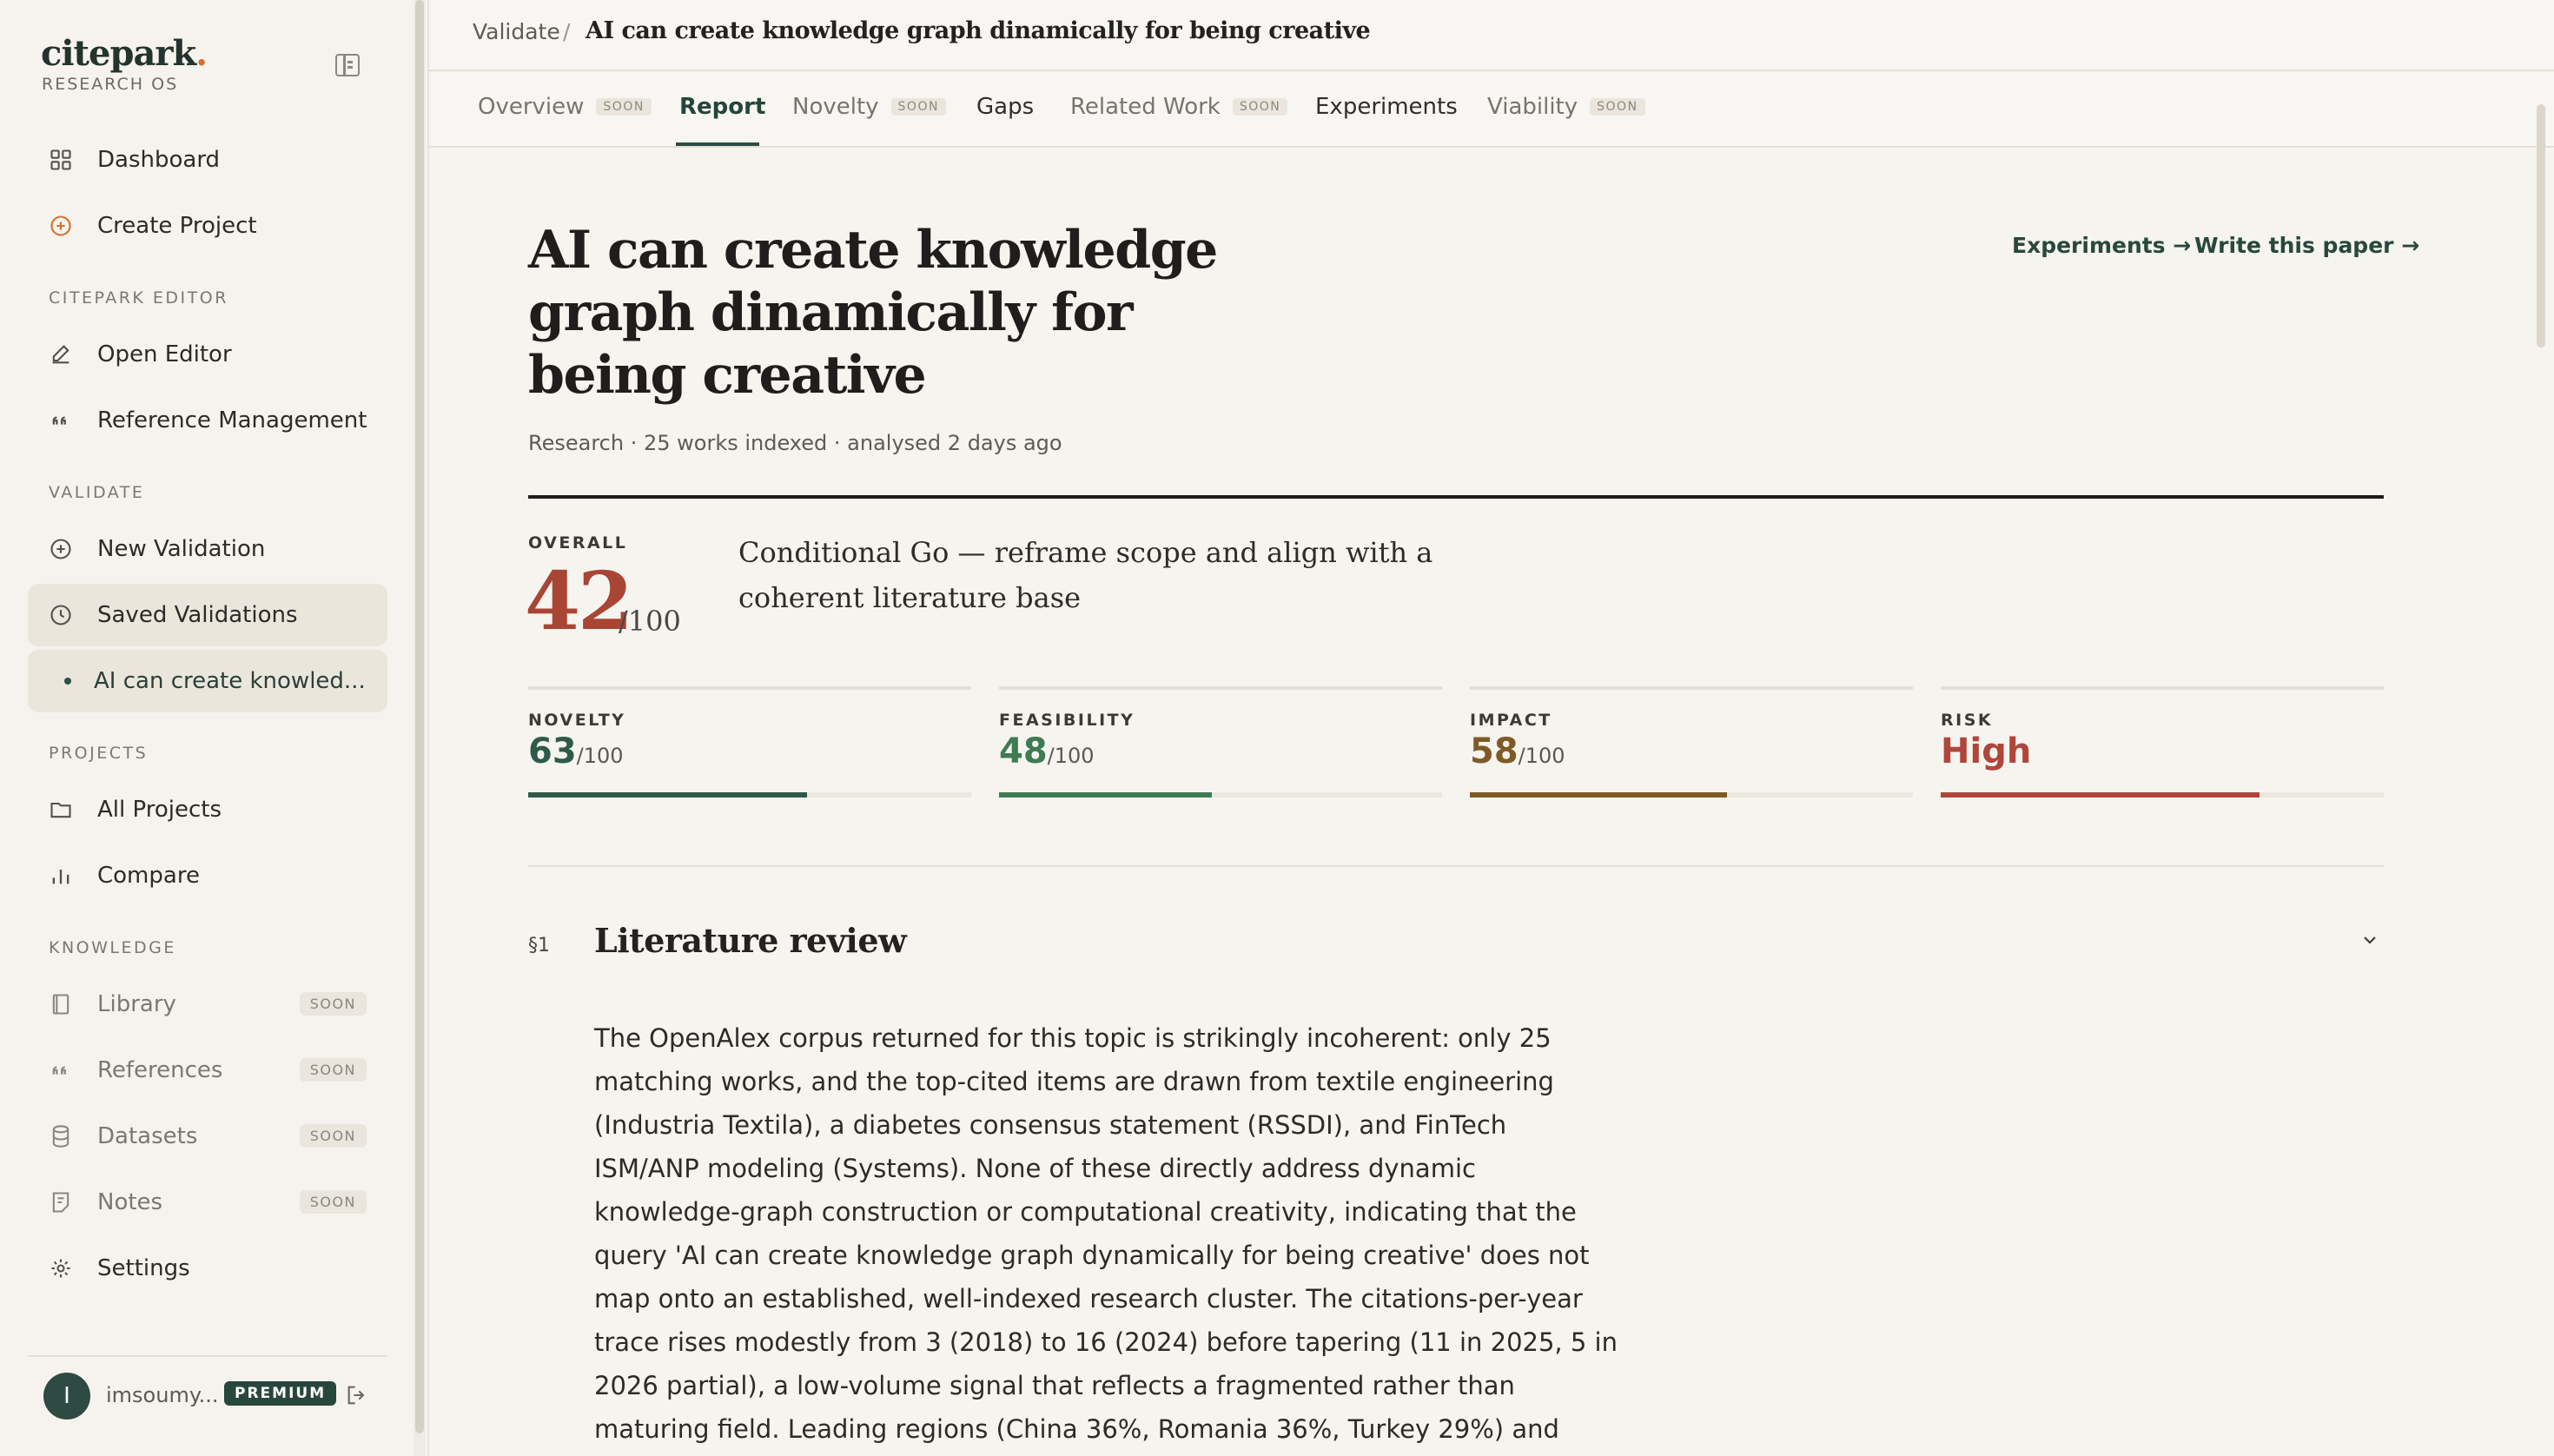  I want to click on bar-chart-icon, so click(61, 876).